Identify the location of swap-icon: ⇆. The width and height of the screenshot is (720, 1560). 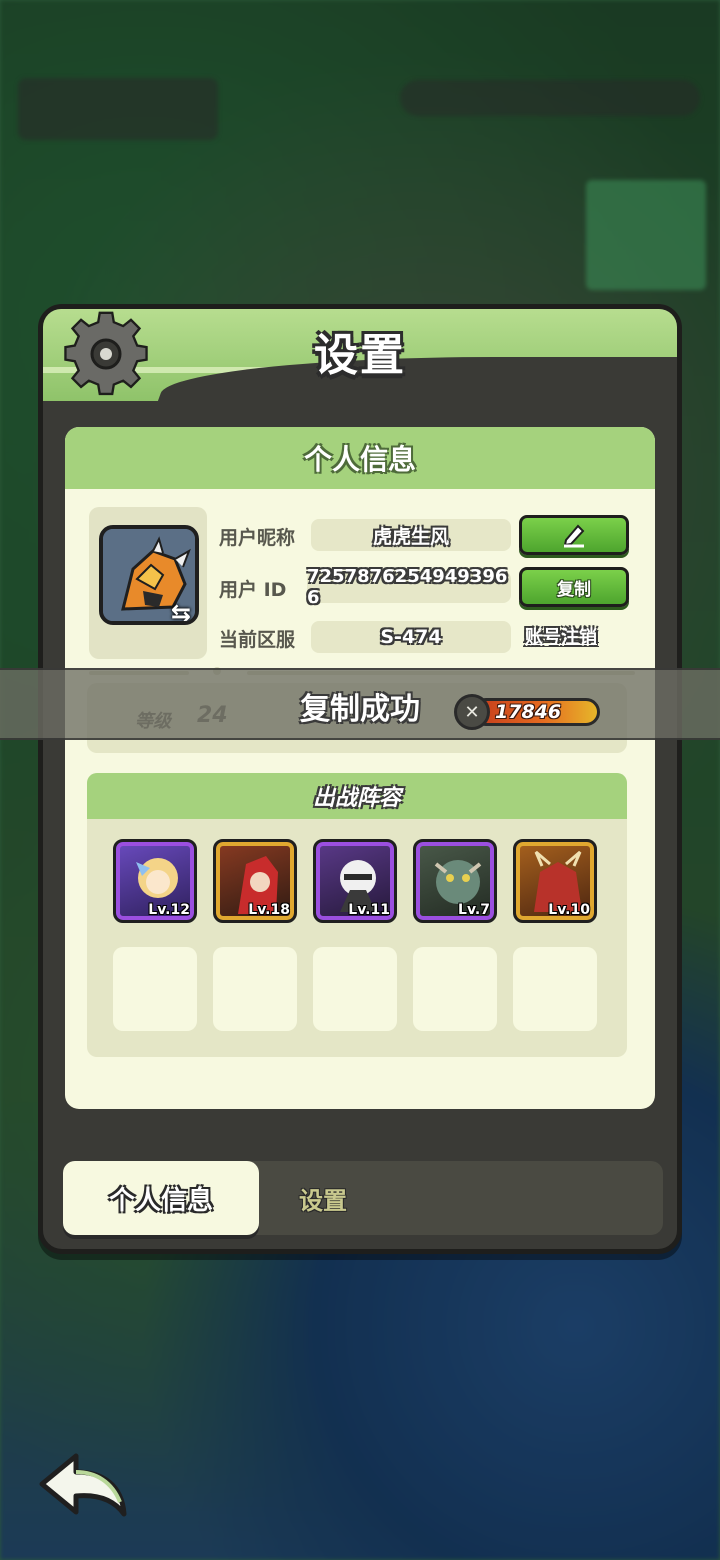
(183, 610).